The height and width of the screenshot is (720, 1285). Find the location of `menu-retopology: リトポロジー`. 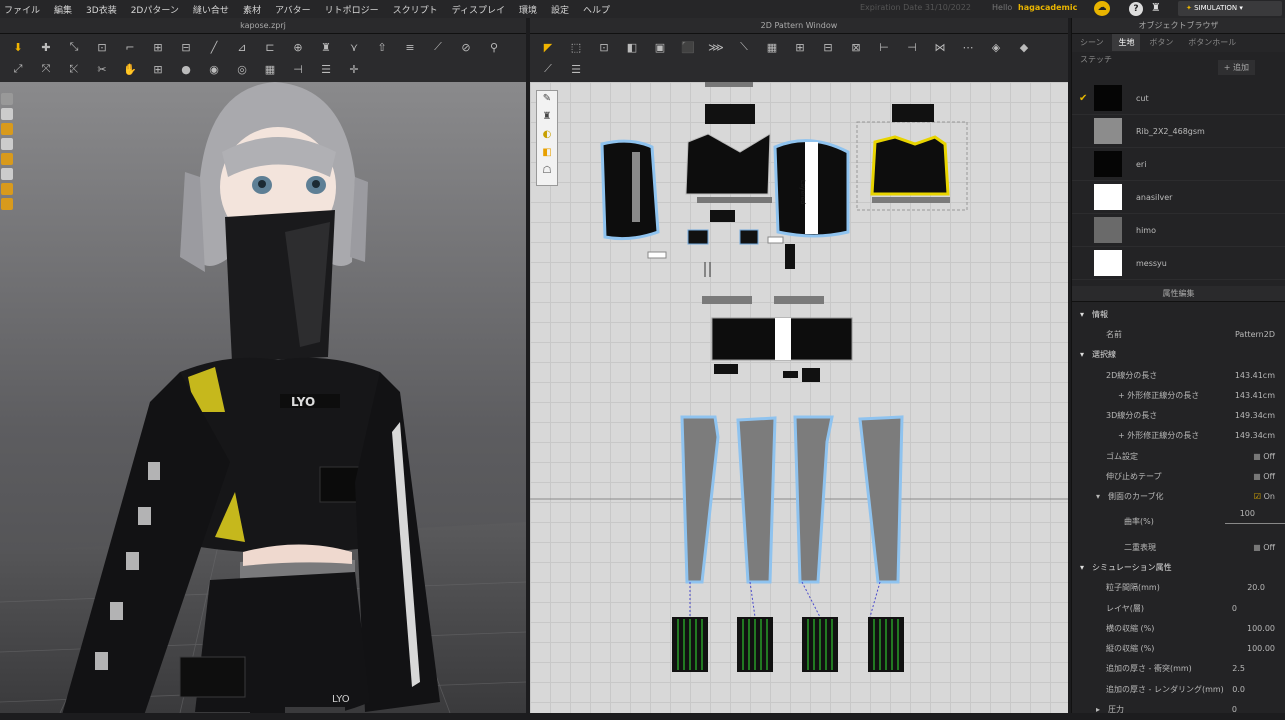

menu-retopology: リトポロジー is located at coordinates (352, 9).